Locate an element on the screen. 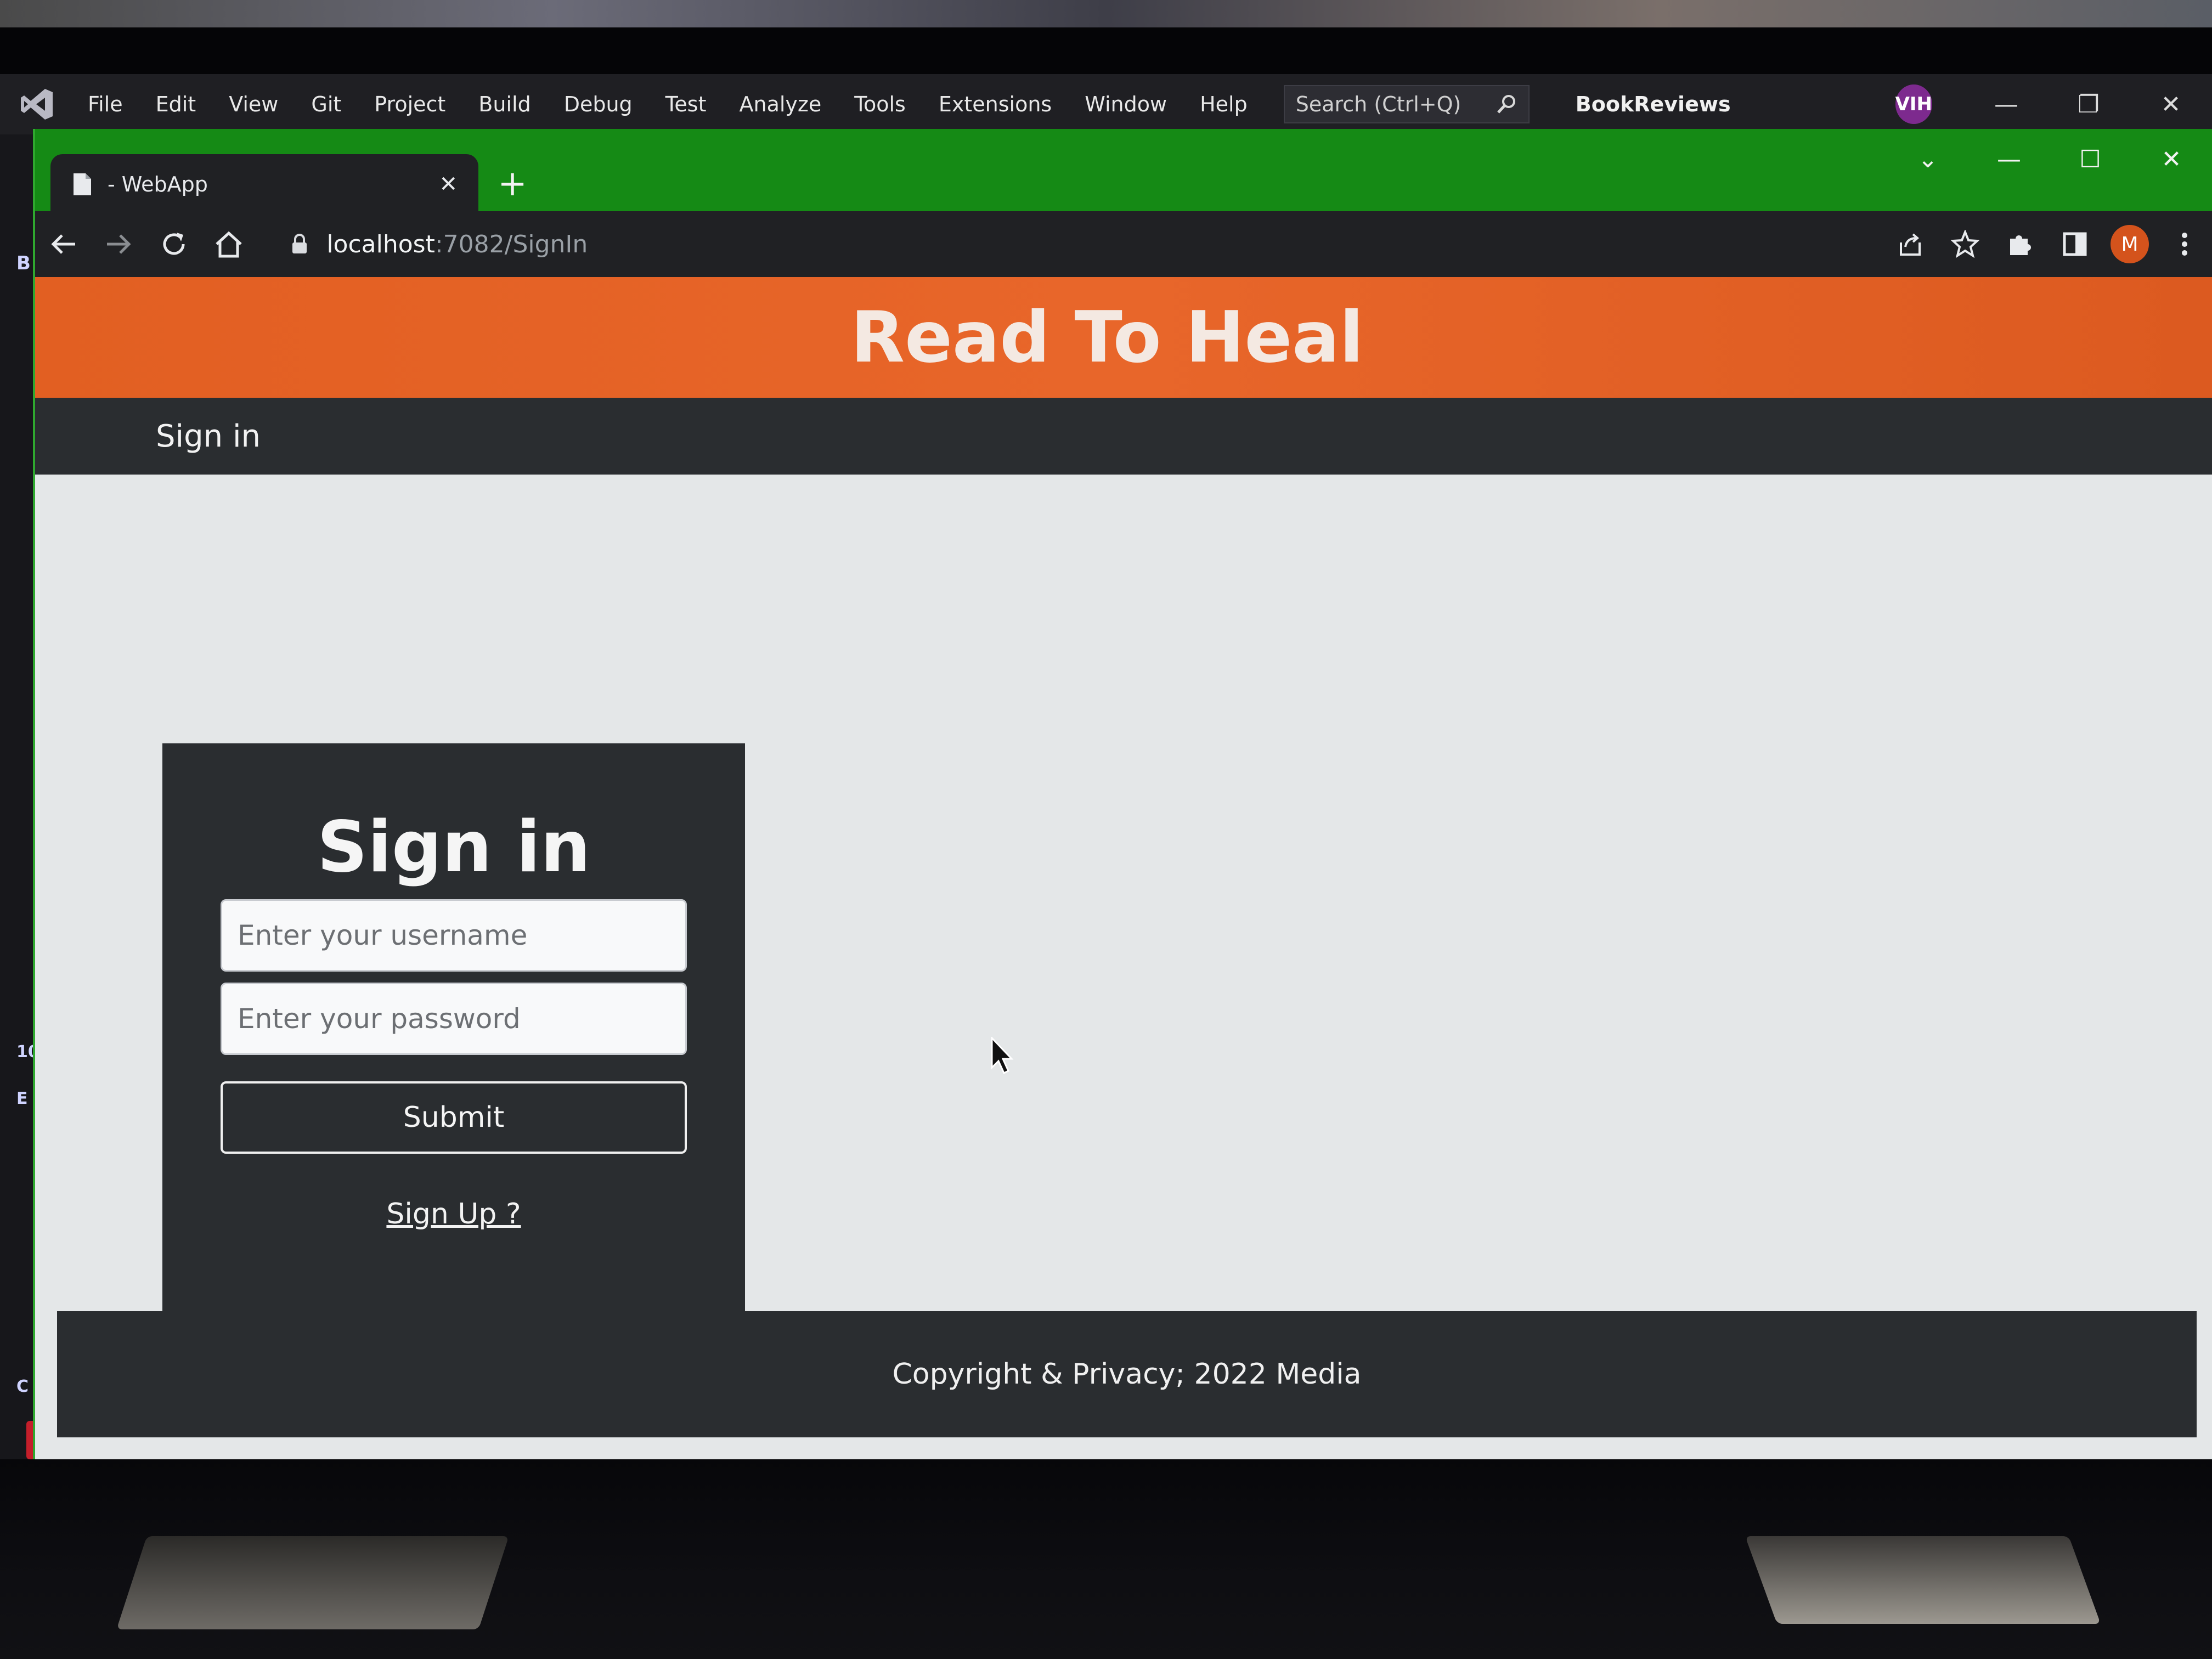  bookmark-button is located at coordinates (1965, 244).